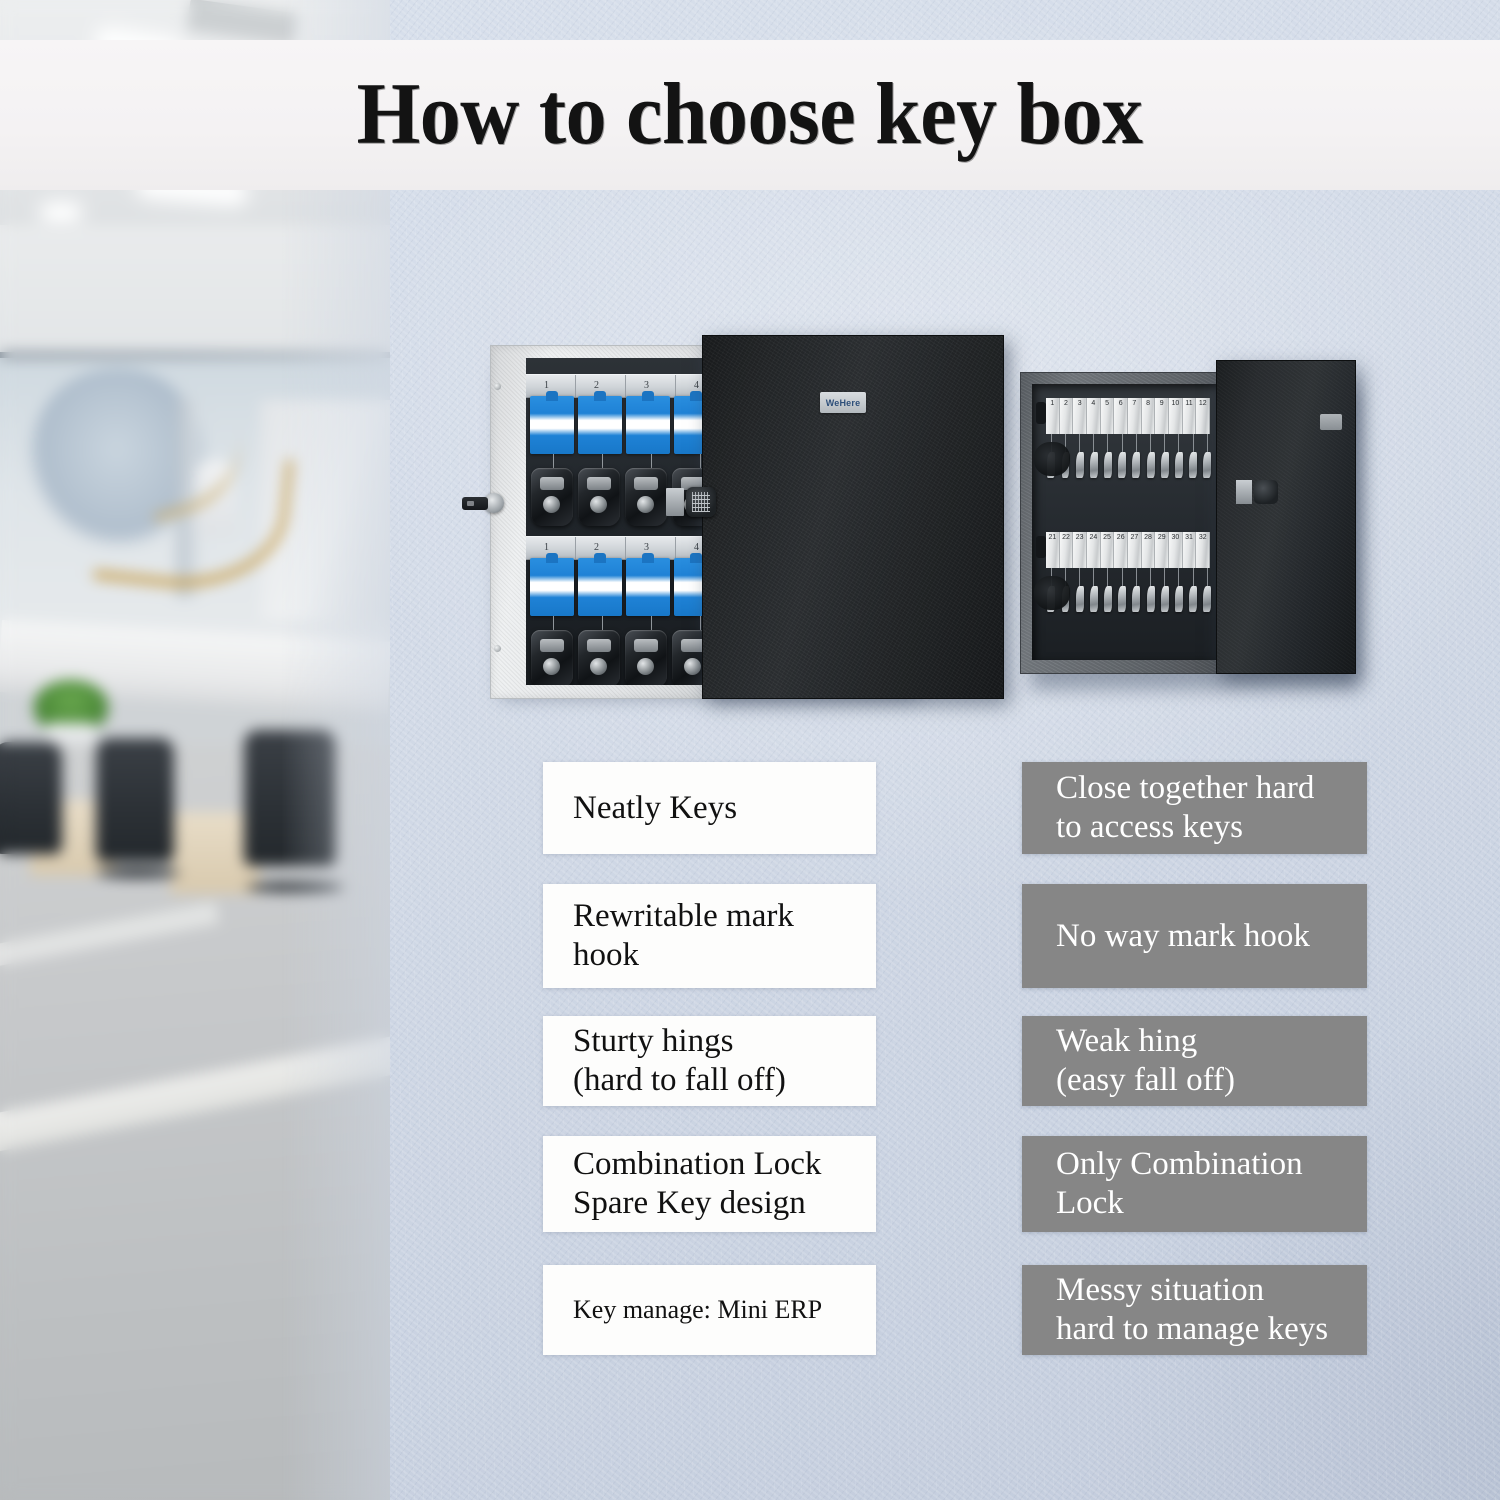  Describe the element at coordinates (1128, 416) in the screenshot. I see `white-tag-row: 1 2 3 4 5 6 7 8 9 10 11 12` at that location.